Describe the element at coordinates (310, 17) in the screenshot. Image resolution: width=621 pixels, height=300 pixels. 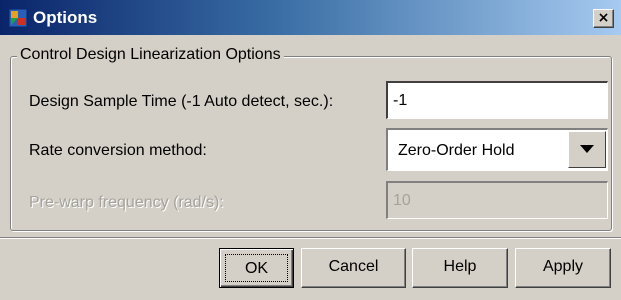
I see `title-bar: Options ×` at that location.